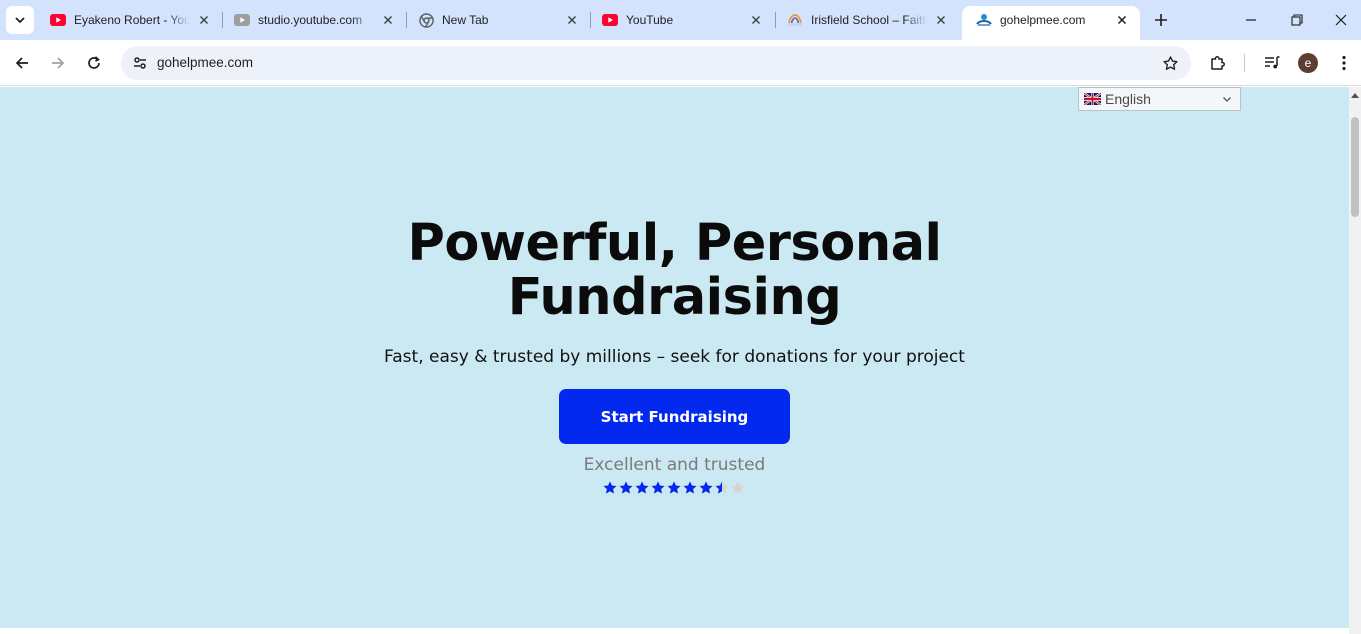 The height and width of the screenshot is (634, 1361). I want to click on profile-button: e, so click(1308, 63).